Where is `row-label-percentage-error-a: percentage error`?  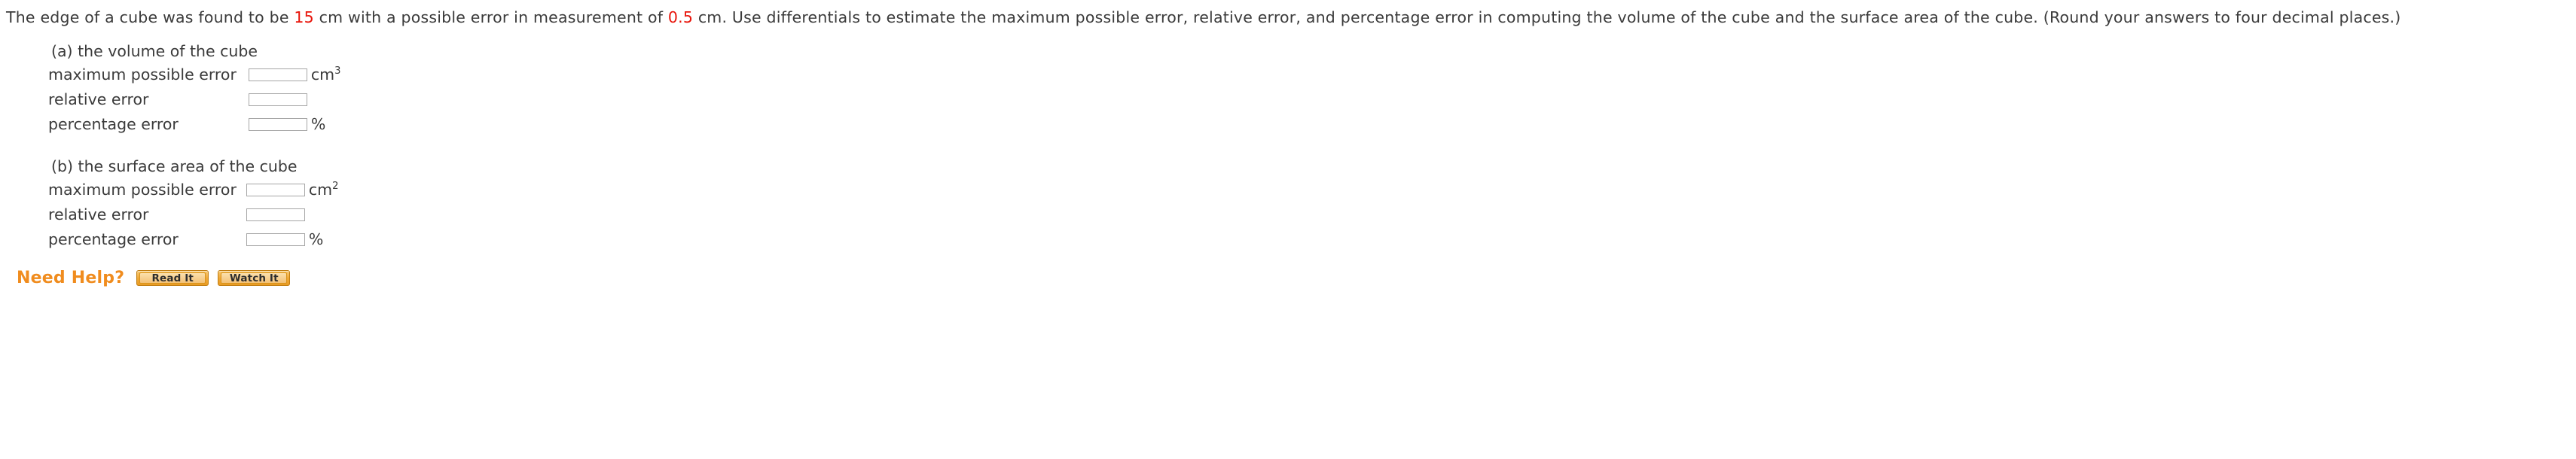
row-label-percentage-error-a: percentage error is located at coordinates (114, 124).